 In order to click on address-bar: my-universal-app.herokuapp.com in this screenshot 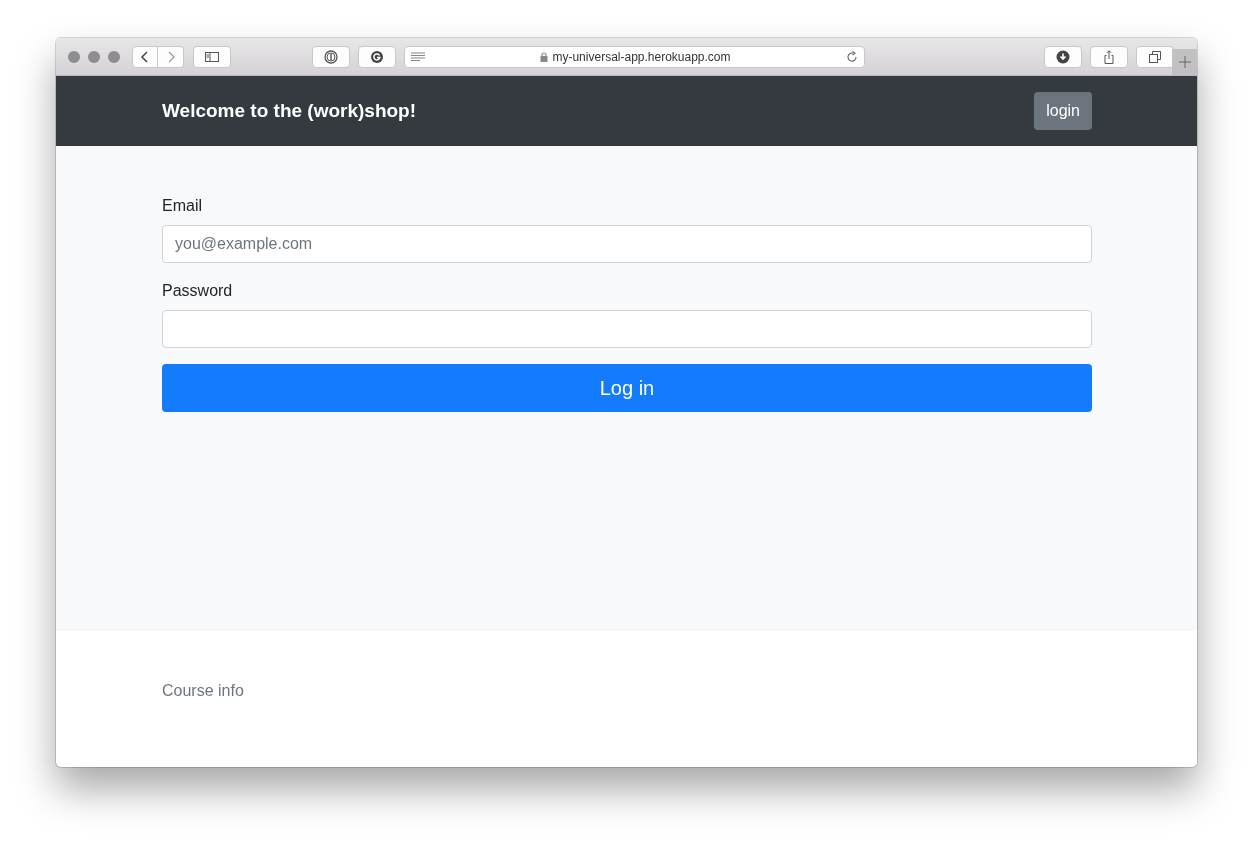, I will do `click(634, 56)`.